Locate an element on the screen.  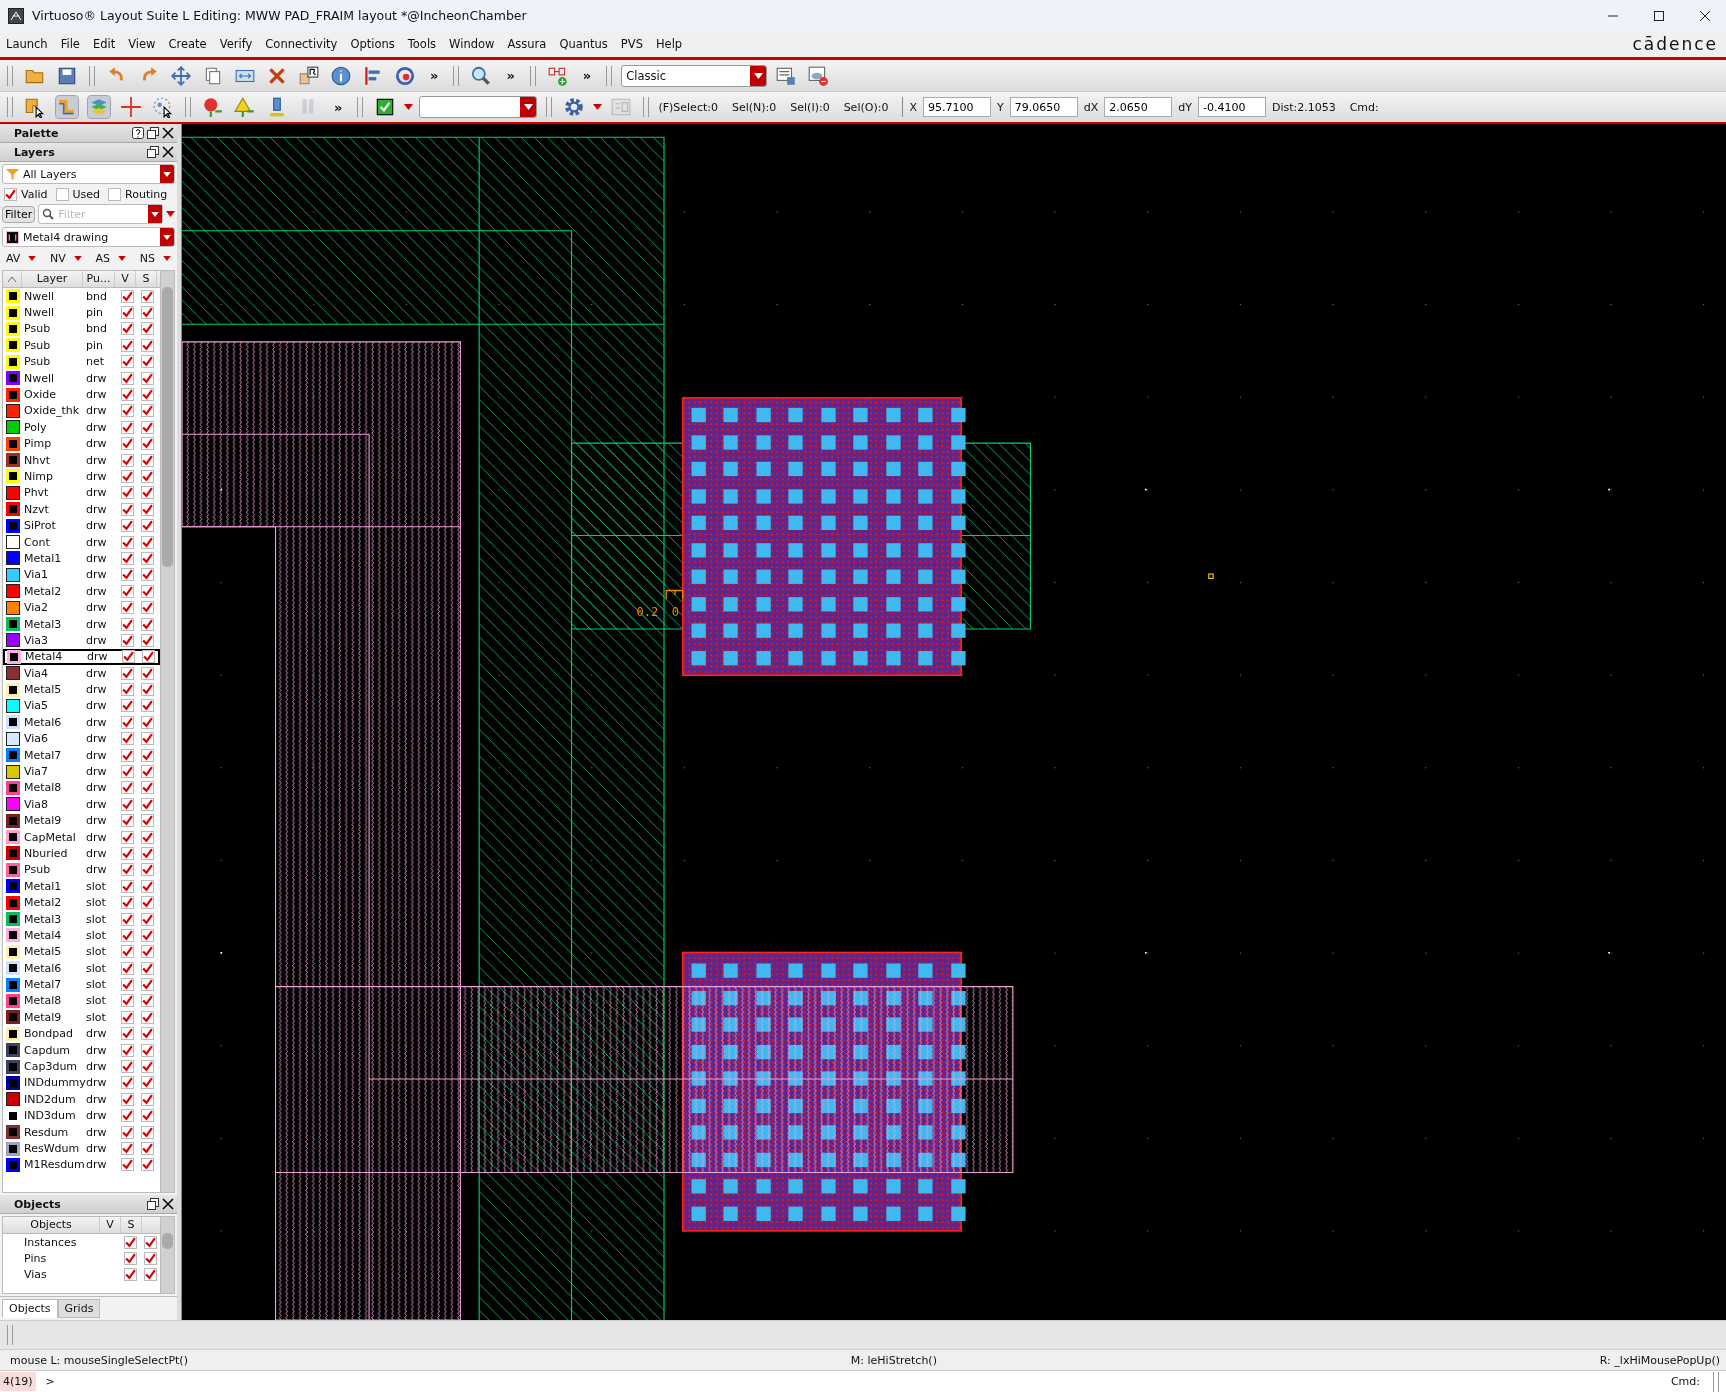
layer-row: Metal8 drw is located at coordinates (81, 788).